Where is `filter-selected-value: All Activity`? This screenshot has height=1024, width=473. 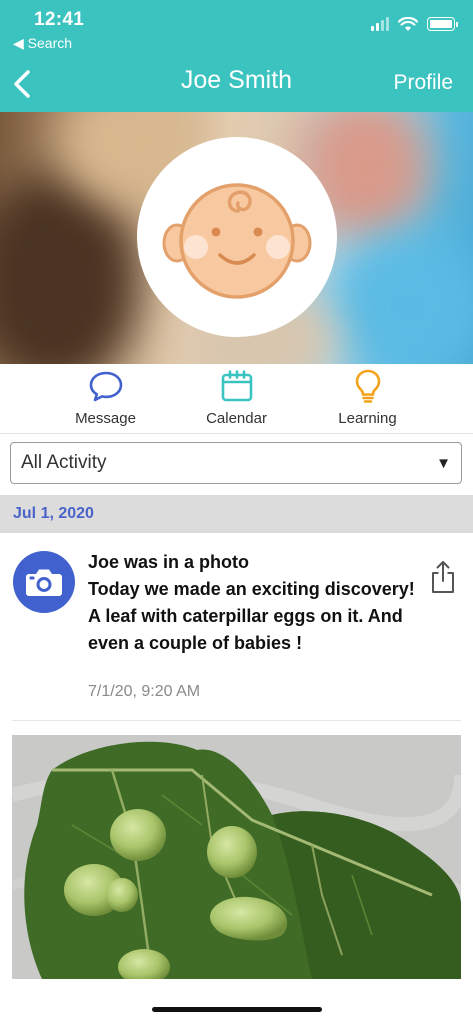 filter-selected-value: All Activity is located at coordinates (64, 462).